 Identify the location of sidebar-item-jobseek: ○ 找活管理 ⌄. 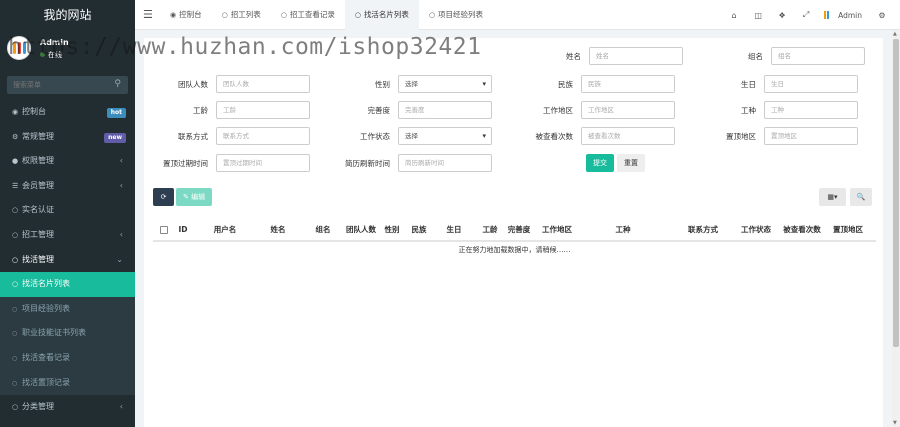
(67, 260).